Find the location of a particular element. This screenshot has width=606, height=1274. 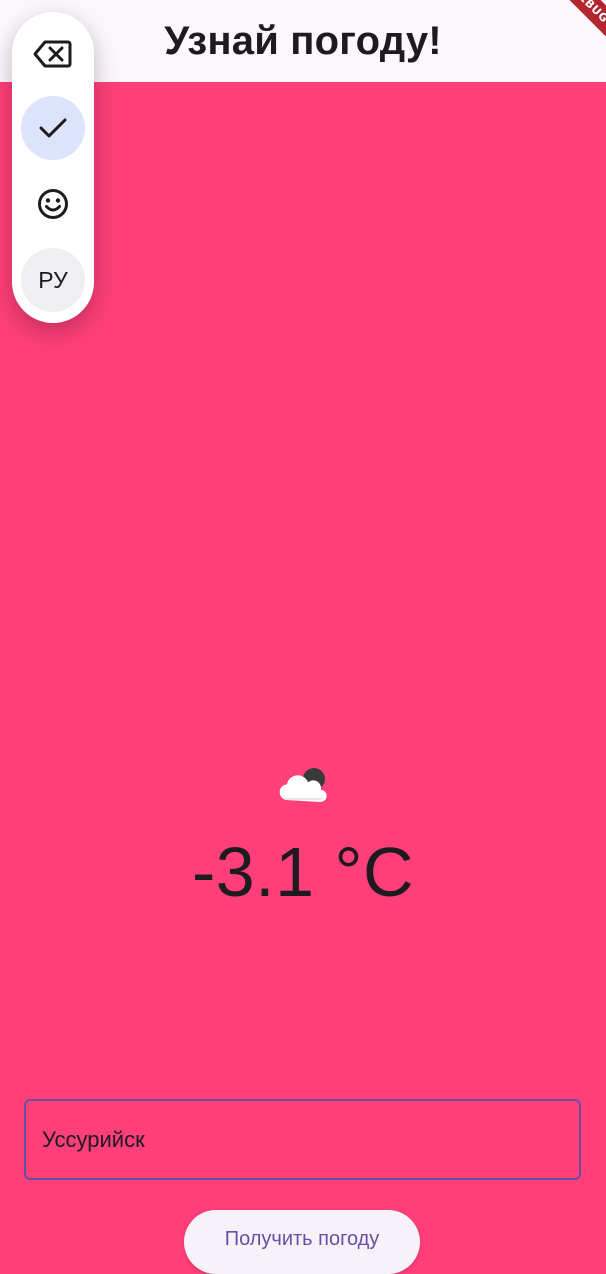

language-button: РУ is located at coordinates (53, 280).